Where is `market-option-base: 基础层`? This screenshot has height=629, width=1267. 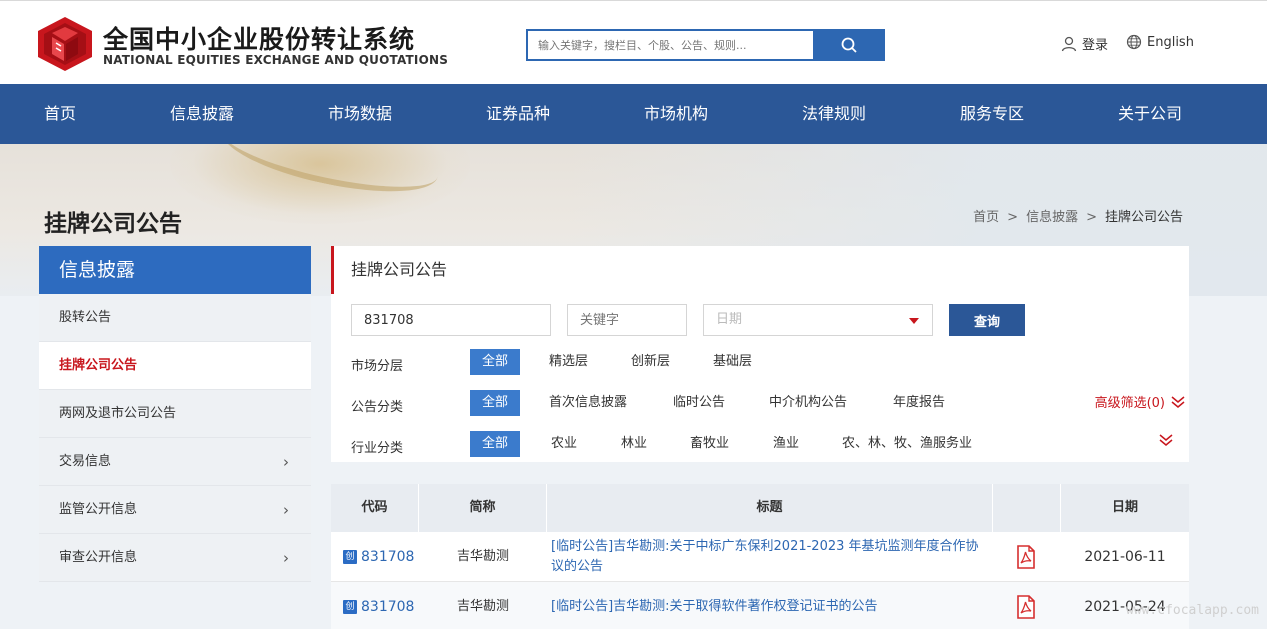
market-option-base: 基础层 is located at coordinates (732, 362).